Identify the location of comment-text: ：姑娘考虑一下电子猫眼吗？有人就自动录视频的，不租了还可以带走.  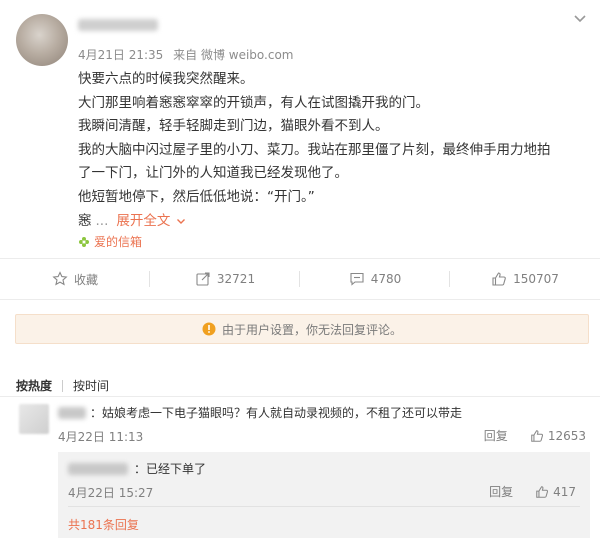
(276, 413).